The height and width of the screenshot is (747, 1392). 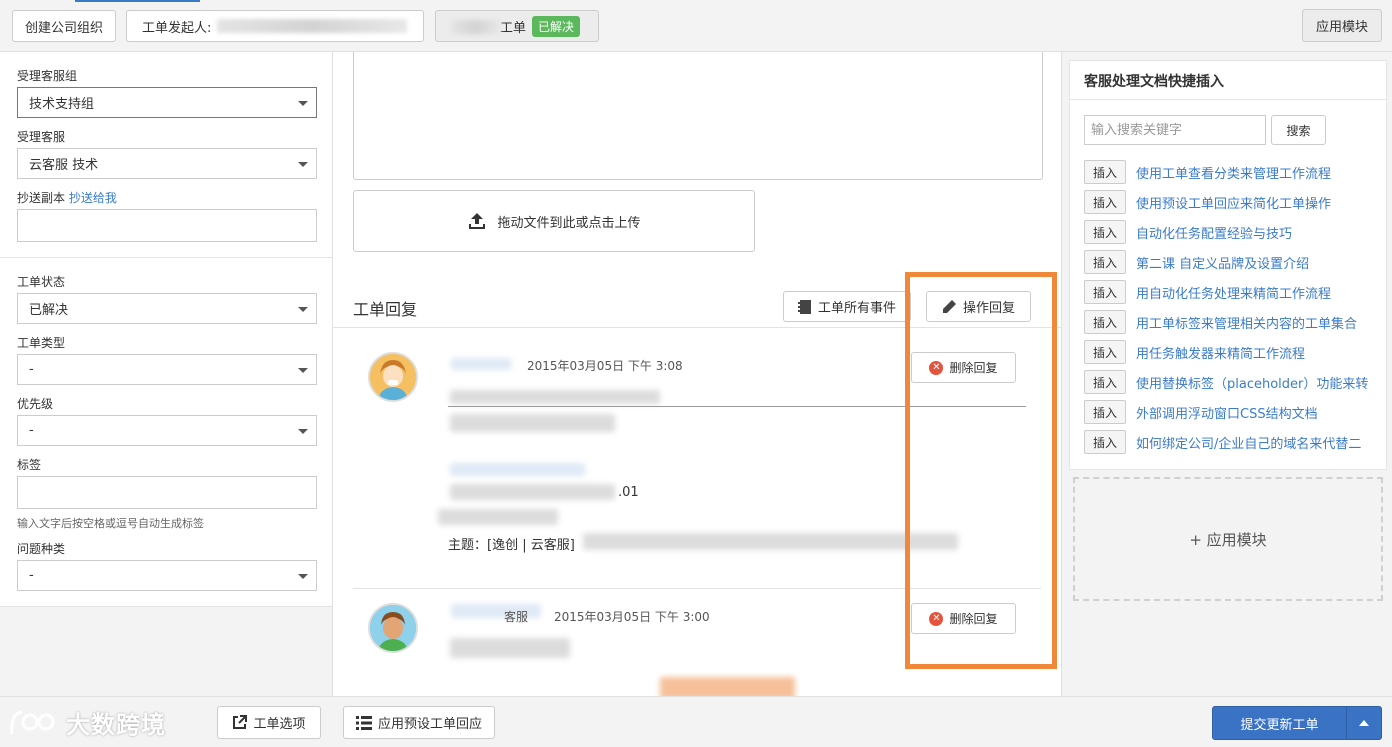 I want to click on add-app-module-button: + 应用模块, so click(x=1228, y=539).